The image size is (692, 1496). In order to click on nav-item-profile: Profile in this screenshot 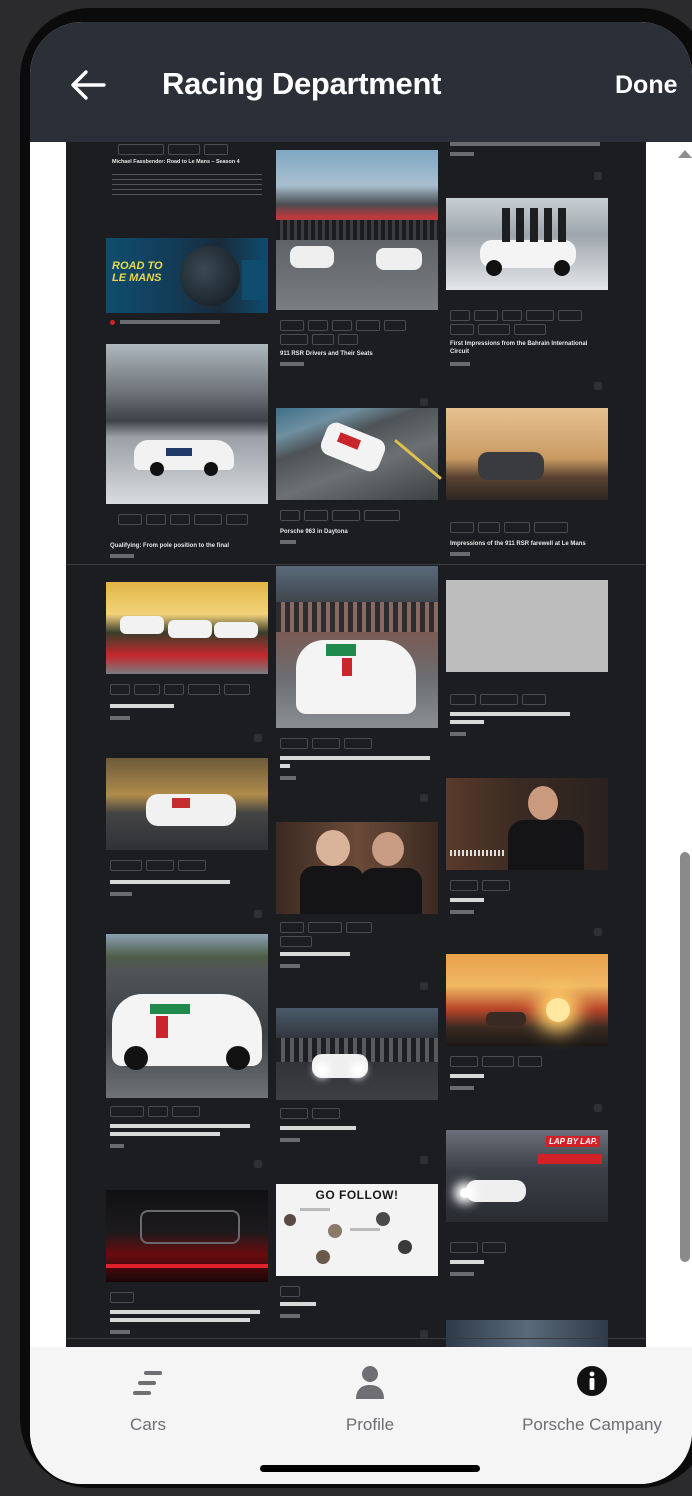, I will do `click(370, 1402)`.